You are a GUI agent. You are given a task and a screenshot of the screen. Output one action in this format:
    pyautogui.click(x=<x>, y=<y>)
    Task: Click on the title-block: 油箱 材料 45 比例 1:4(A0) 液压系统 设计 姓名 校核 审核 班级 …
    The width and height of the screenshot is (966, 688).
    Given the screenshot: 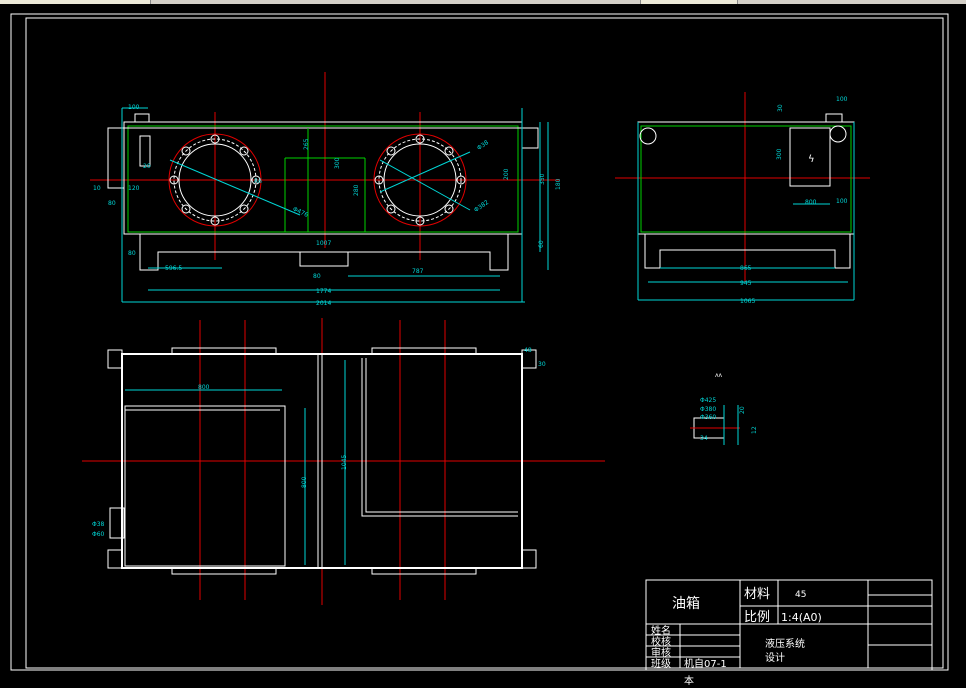 What is the action you would take?
    pyautogui.click(x=789, y=633)
    